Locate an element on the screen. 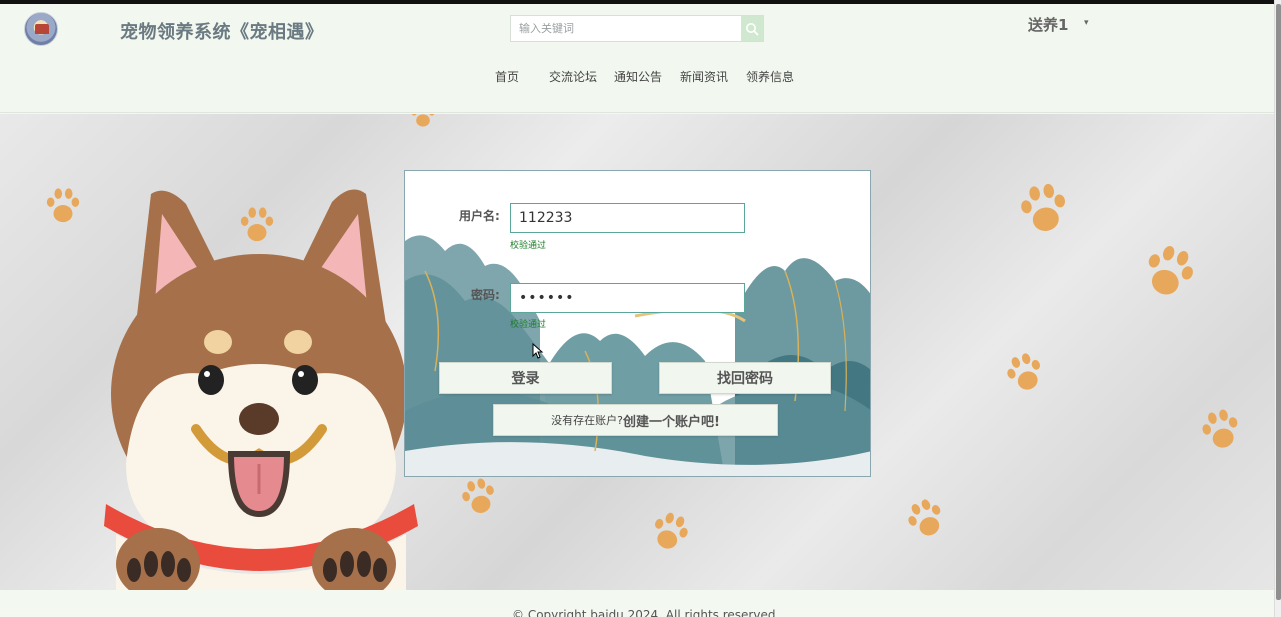  site-logo-icon is located at coordinates (41, 29).